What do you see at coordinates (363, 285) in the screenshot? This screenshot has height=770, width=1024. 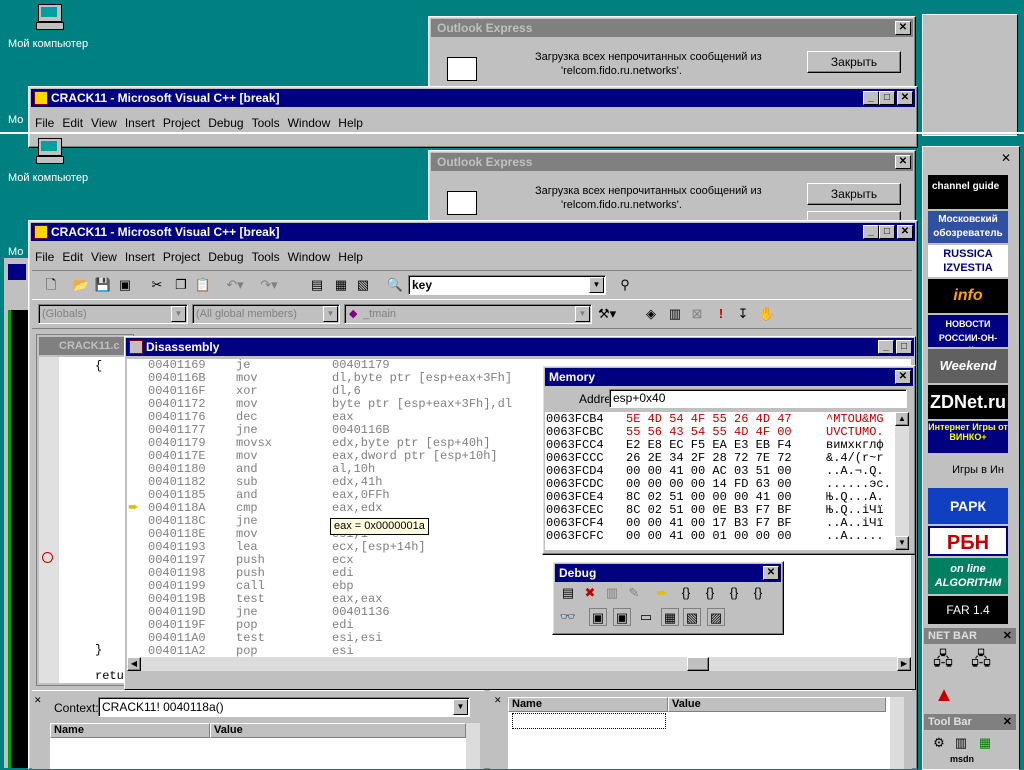 I see `window-list-icon: ▧` at bounding box center [363, 285].